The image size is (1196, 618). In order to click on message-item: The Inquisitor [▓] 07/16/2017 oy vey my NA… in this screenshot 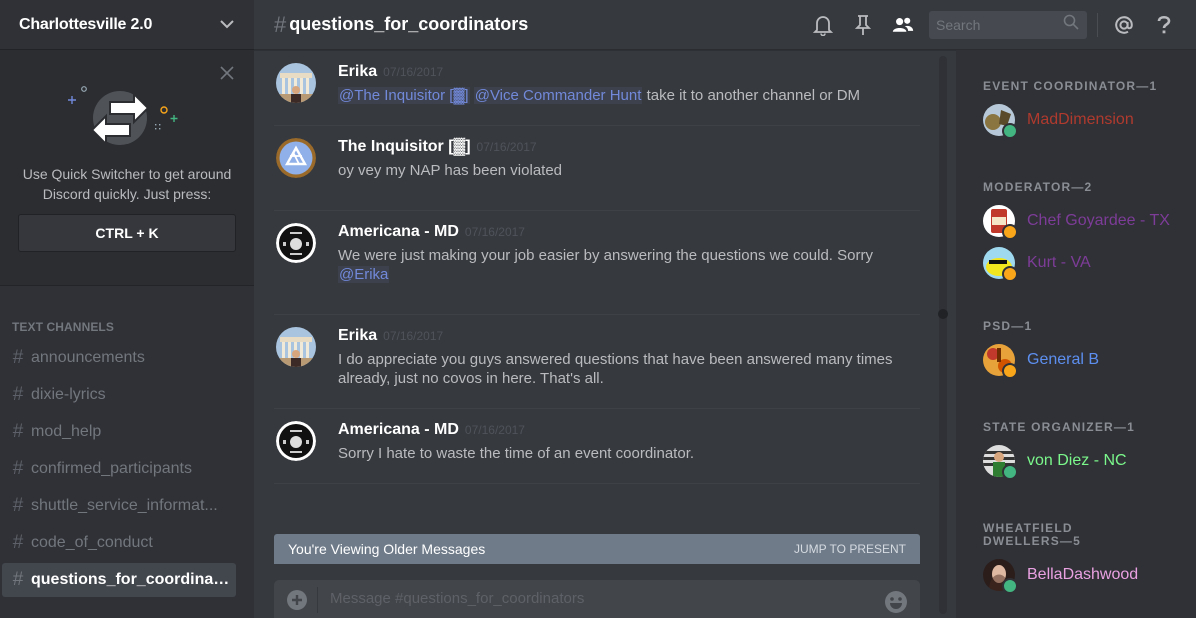, I will do `click(597, 168)`.